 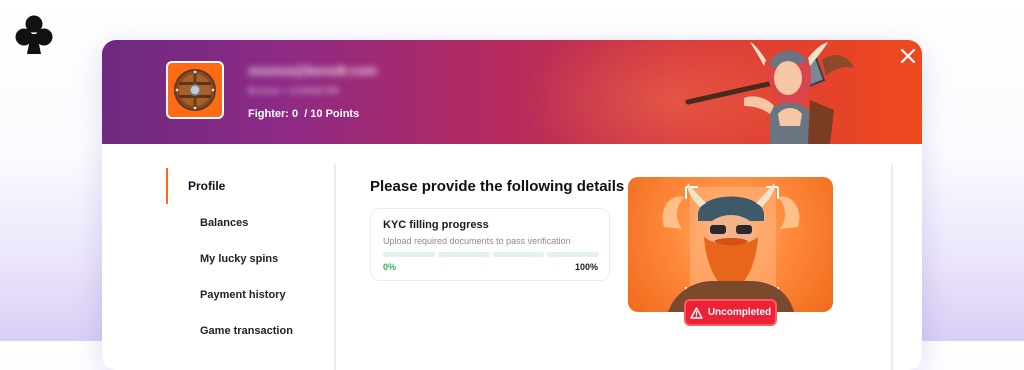 I want to click on fighter-label: Fighter: 0, so click(x=273, y=114).